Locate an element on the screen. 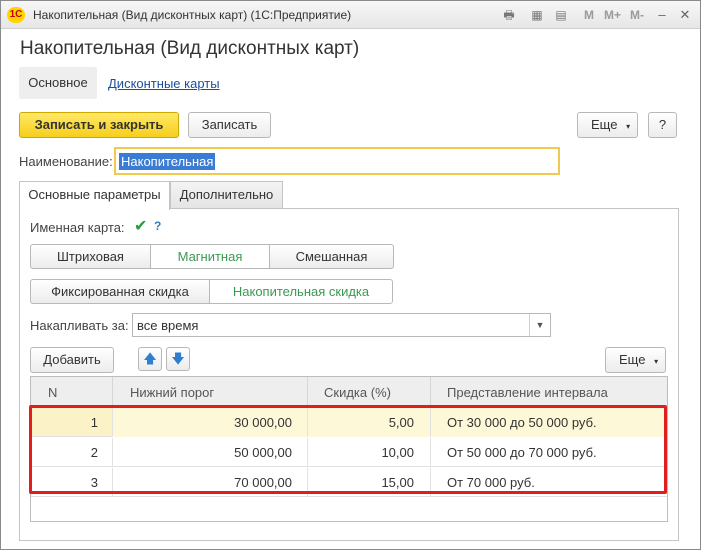 This screenshot has width=701, height=550. cell-interval: От 30 000 до 50 000 руб. is located at coordinates (549, 422).